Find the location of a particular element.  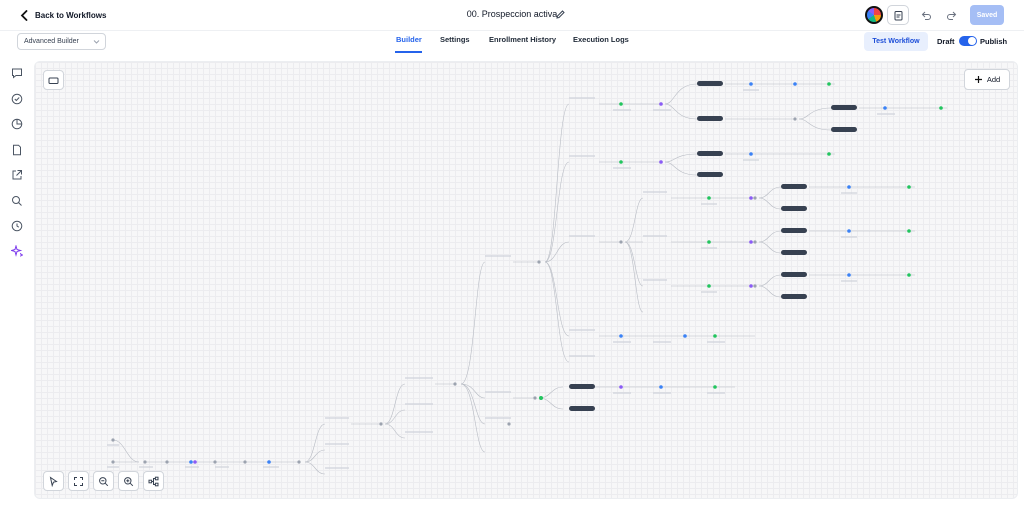

pencil-icon is located at coordinates (560, 14).